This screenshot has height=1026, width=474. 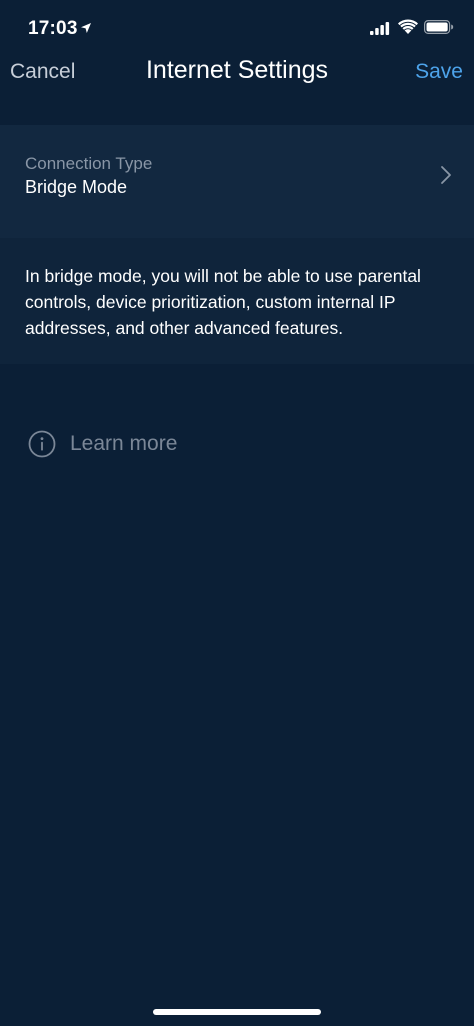 What do you see at coordinates (439, 72) in the screenshot?
I see `save-button: Save` at bounding box center [439, 72].